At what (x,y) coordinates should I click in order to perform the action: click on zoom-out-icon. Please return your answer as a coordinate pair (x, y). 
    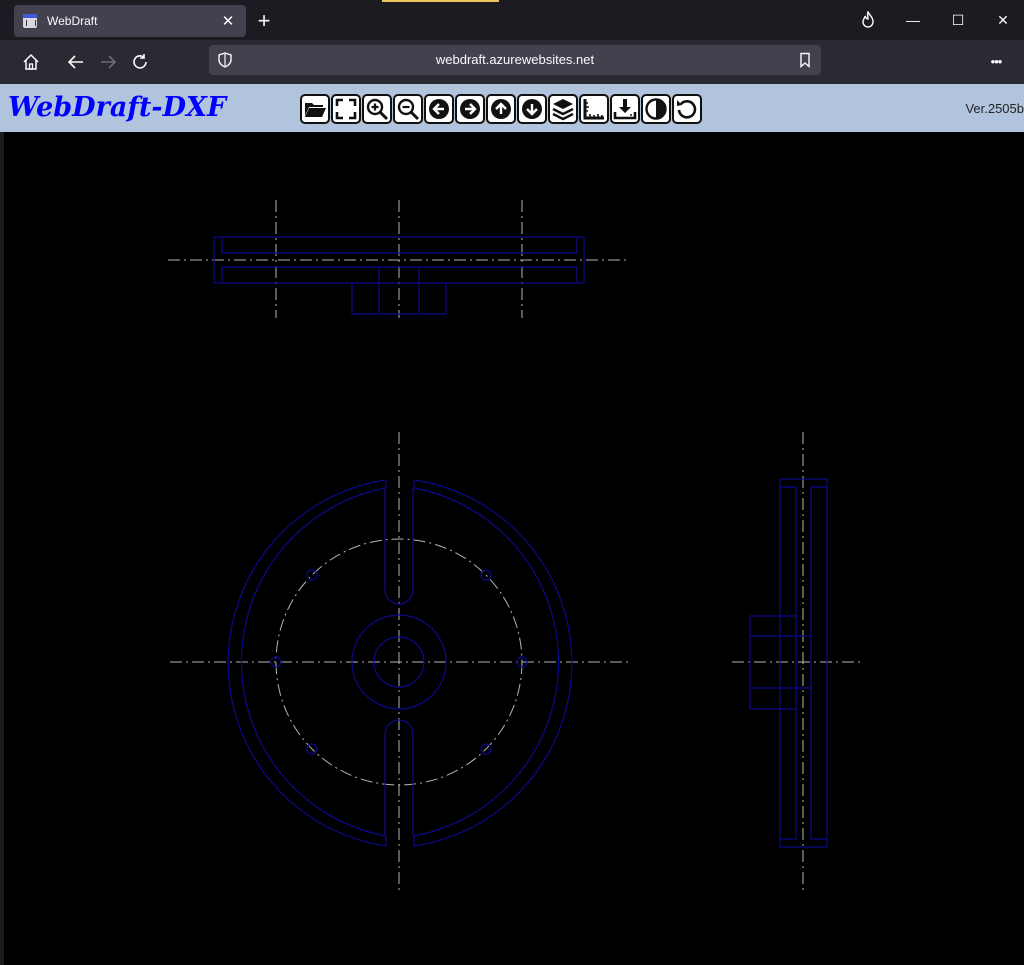
    Looking at the image, I should click on (408, 109).